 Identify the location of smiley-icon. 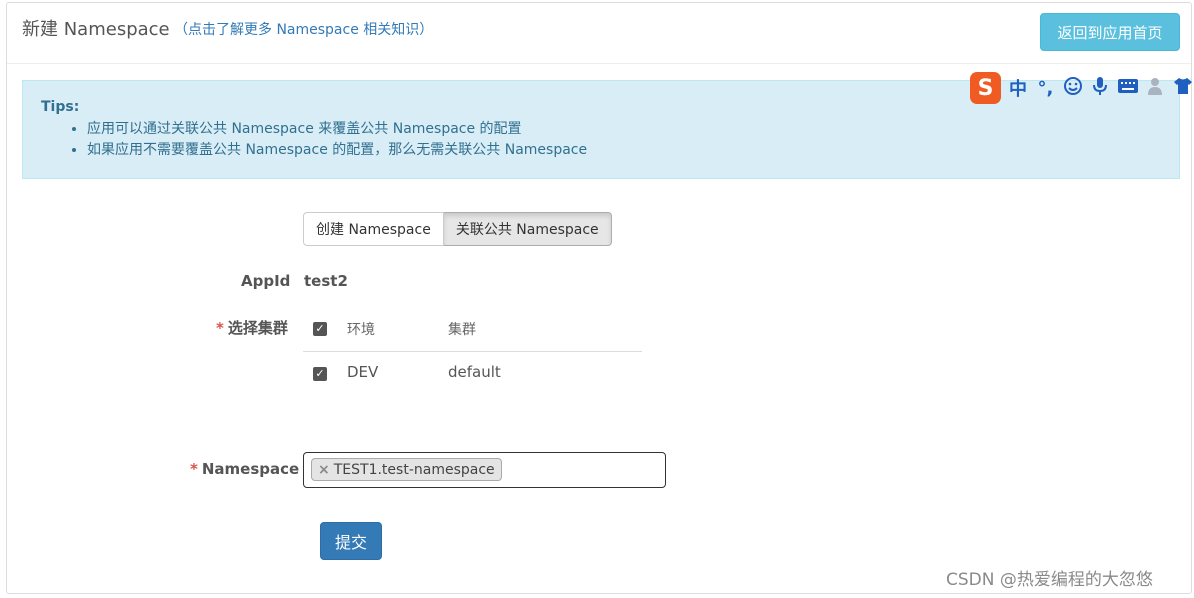
(1072, 88).